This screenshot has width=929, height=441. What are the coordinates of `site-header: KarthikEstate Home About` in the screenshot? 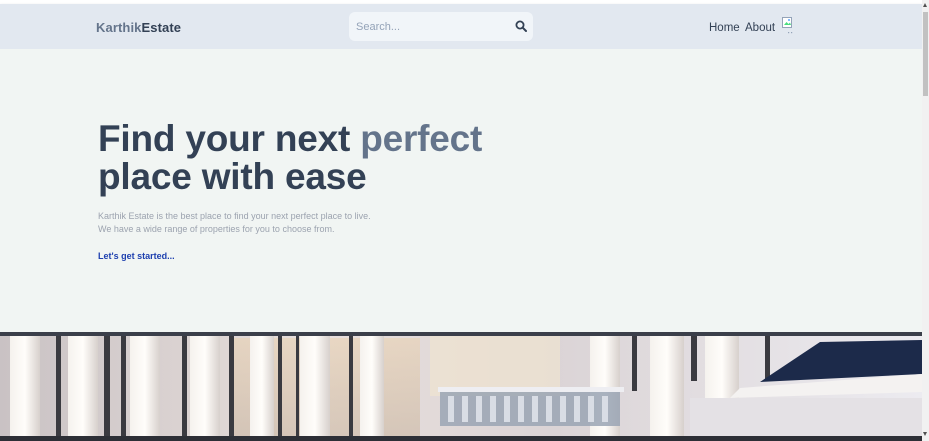 It's located at (461, 26).